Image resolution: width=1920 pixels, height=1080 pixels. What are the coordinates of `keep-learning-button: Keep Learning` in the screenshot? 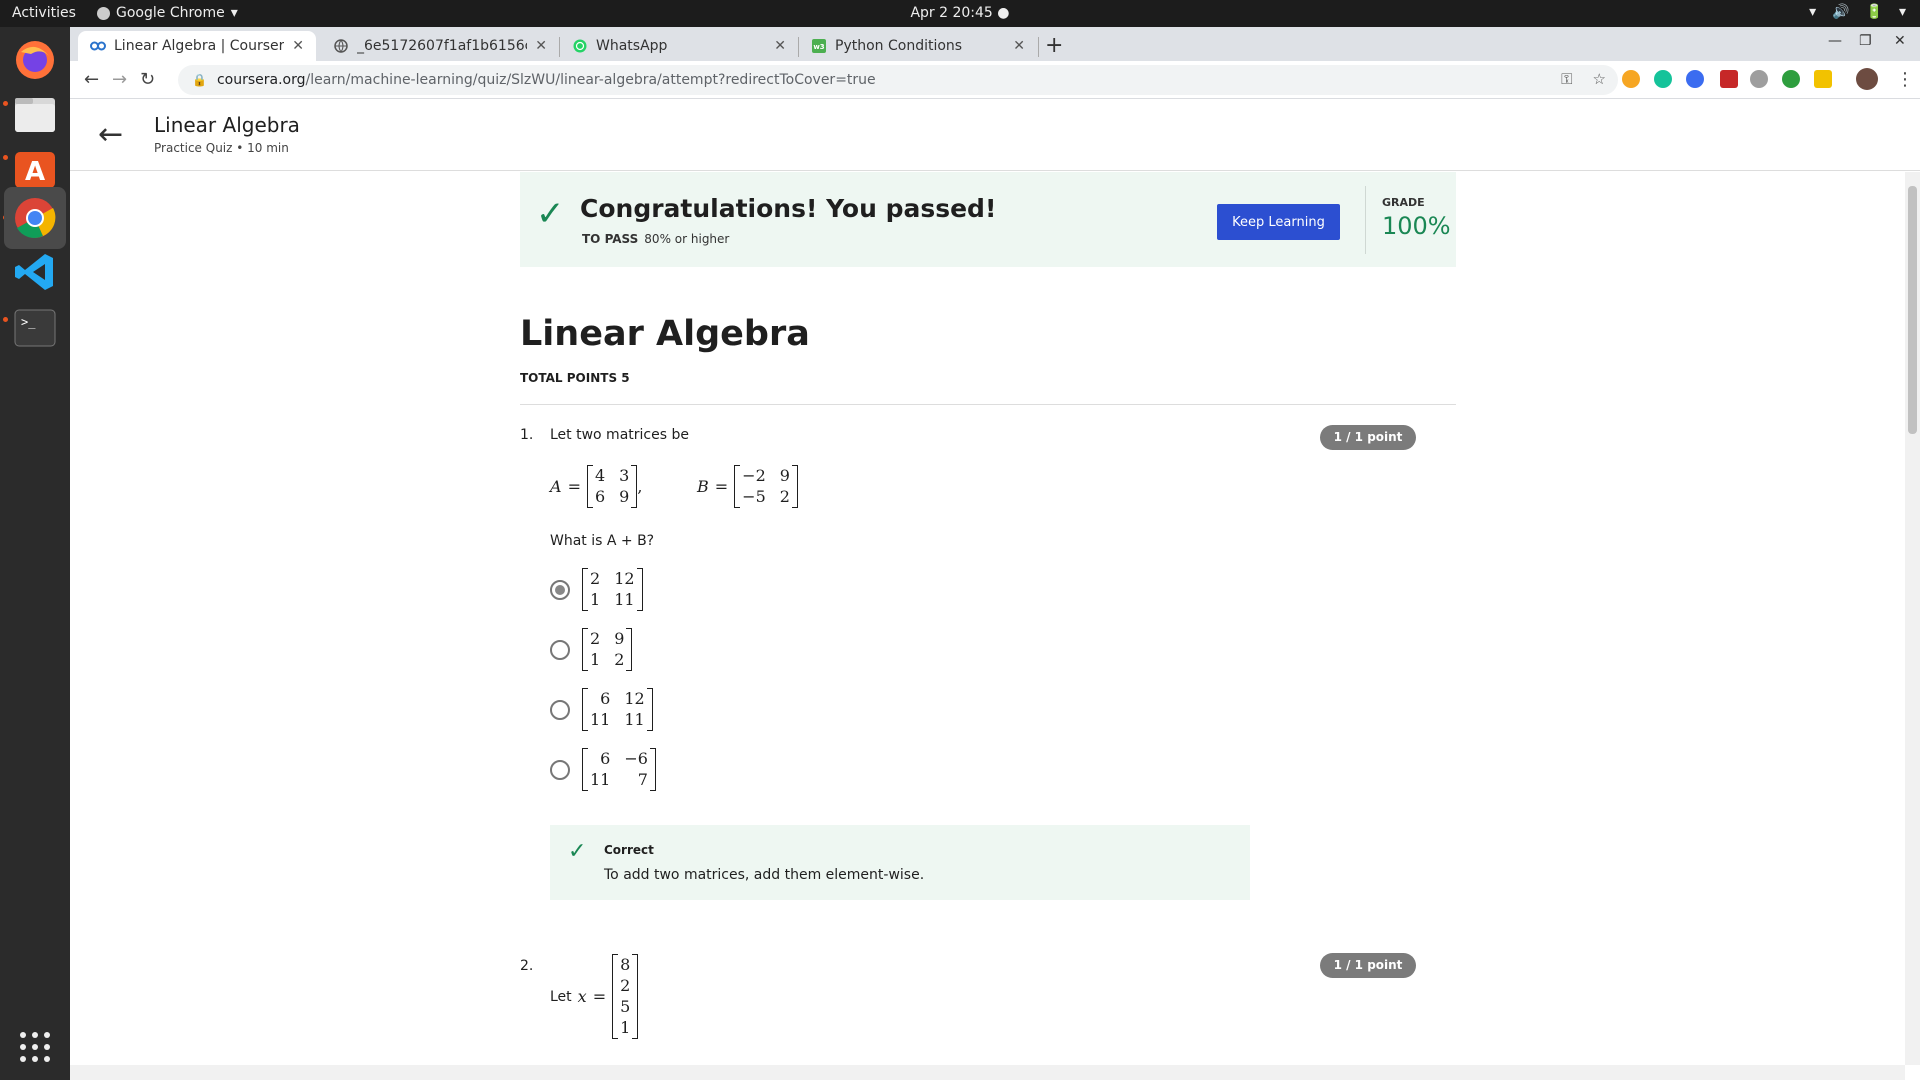 It's located at (1278, 222).